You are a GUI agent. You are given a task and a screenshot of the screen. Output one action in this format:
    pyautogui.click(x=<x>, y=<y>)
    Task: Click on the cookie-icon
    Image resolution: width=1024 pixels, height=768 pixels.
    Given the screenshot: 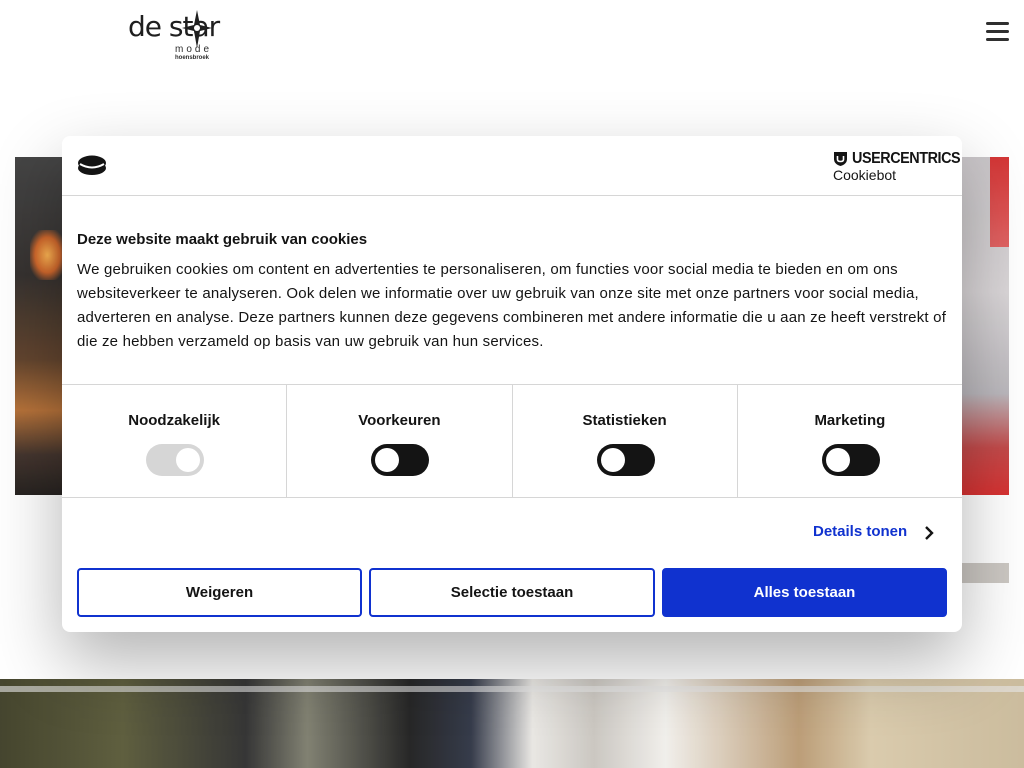 What is the action you would take?
    pyautogui.click(x=92, y=165)
    